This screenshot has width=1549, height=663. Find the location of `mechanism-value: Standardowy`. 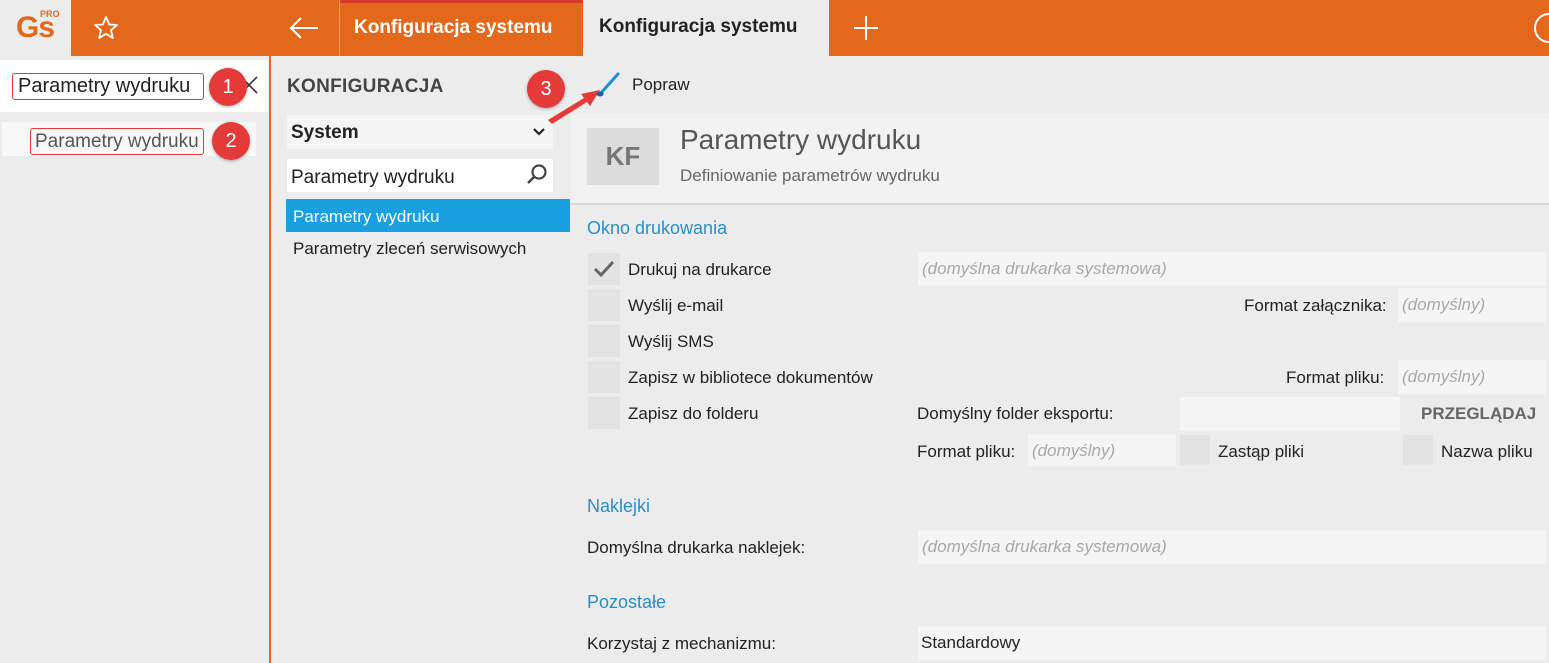

mechanism-value: Standardowy is located at coordinates (971, 642).